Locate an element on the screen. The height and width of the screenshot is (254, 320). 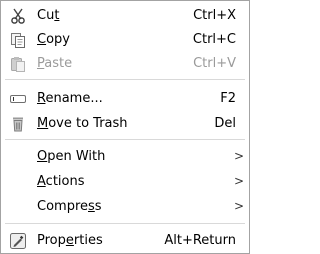
menu-item-label: Paste is located at coordinates (55, 63).